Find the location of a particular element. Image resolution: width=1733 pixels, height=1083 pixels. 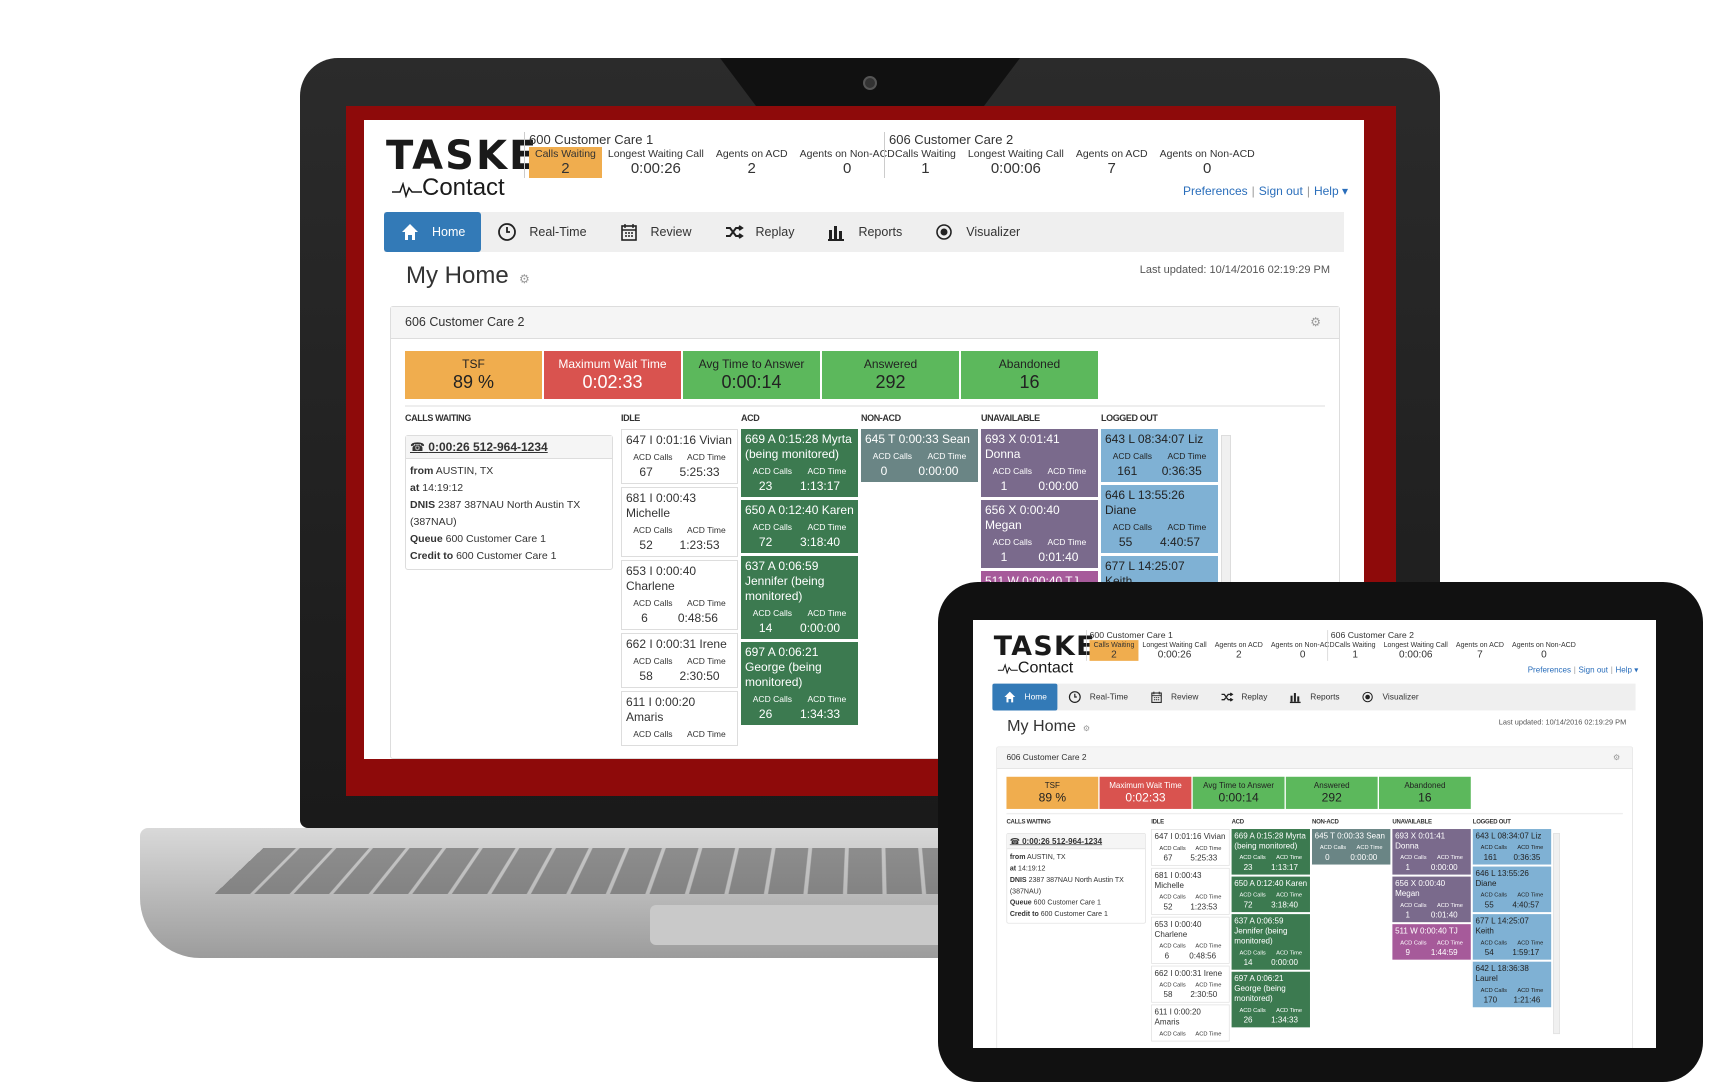

call-from: from AUSTIN, TX is located at coordinates (1076, 857).